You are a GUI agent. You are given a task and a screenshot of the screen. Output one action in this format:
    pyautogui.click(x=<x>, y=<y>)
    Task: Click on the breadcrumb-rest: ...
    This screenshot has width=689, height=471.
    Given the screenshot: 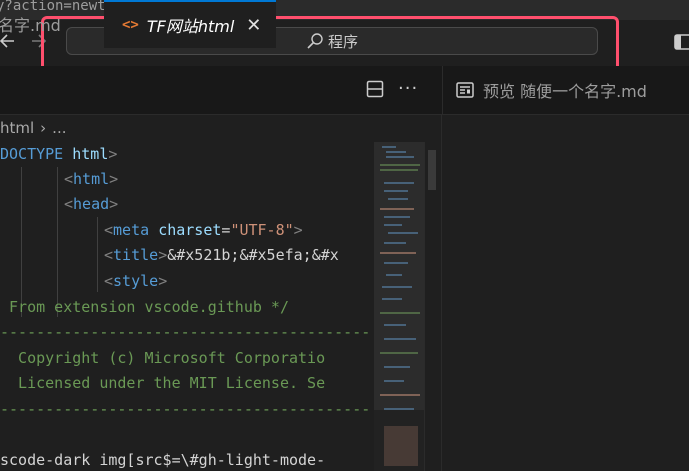 What is the action you would take?
    pyautogui.click(x=59, y=128)
    